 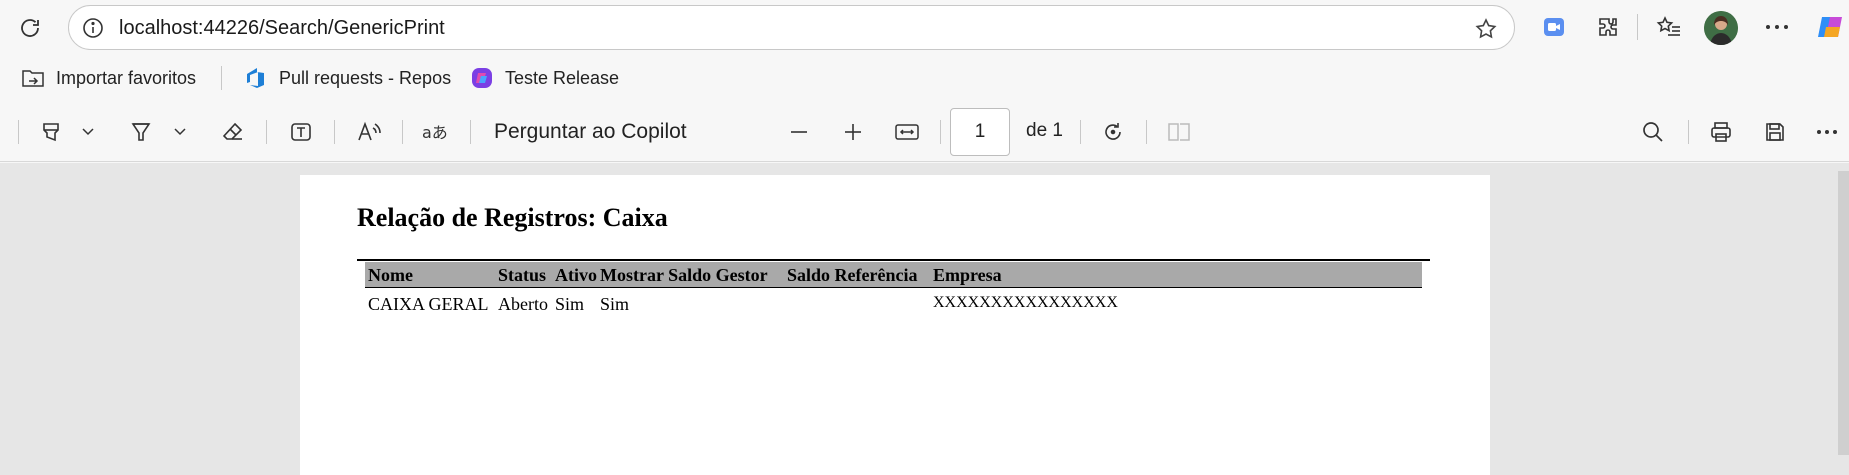 I want to click on title-rule, so click(x=893, y=260).